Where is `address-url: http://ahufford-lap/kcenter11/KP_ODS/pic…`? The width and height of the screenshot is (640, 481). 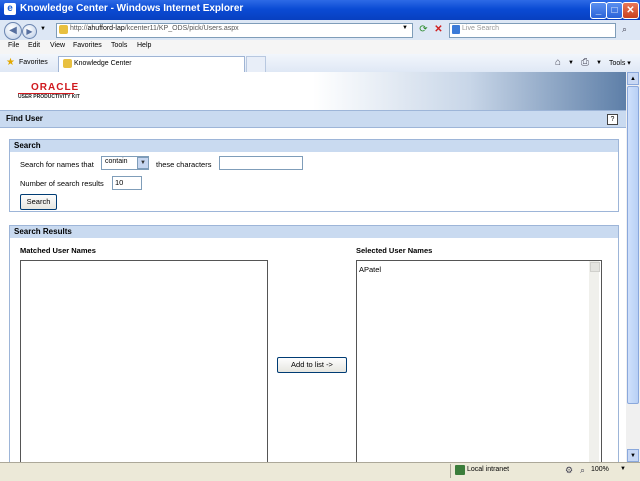 address-url: http://ahufford-lap/kcenter11/KP_ODS/pic… is located at coordinates (154, 28).